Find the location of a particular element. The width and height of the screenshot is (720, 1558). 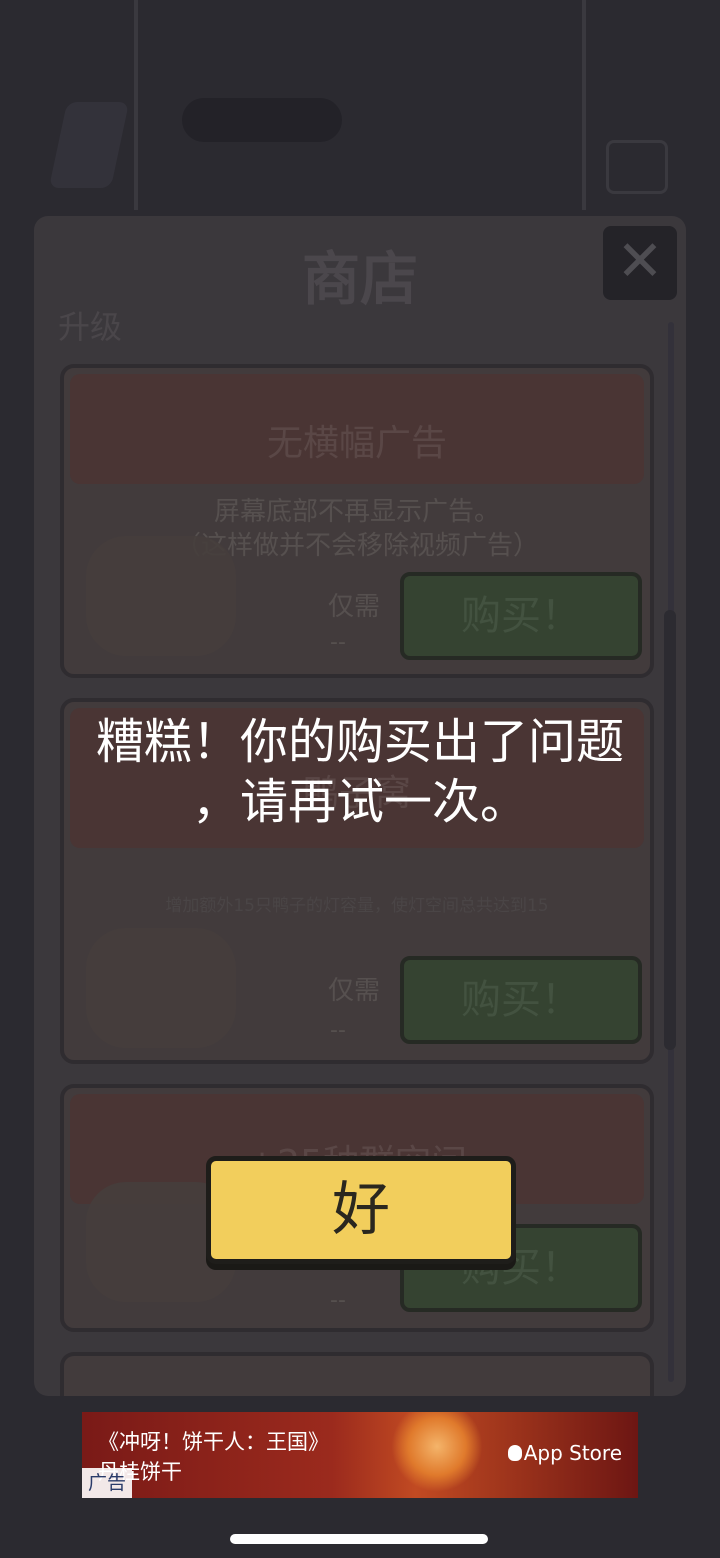

ad-banner: 《冲呀！饼干人：王国》 丹桂饼干 App Store 广告 is located at coordinates (360, 1455).